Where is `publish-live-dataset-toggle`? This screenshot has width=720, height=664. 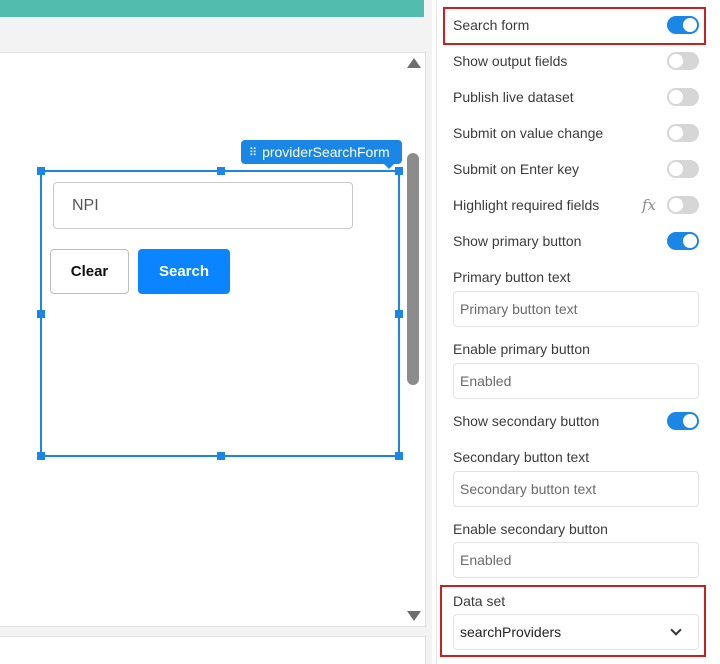 publish-live-dataset-toggle is located at coordinates (683, 97).